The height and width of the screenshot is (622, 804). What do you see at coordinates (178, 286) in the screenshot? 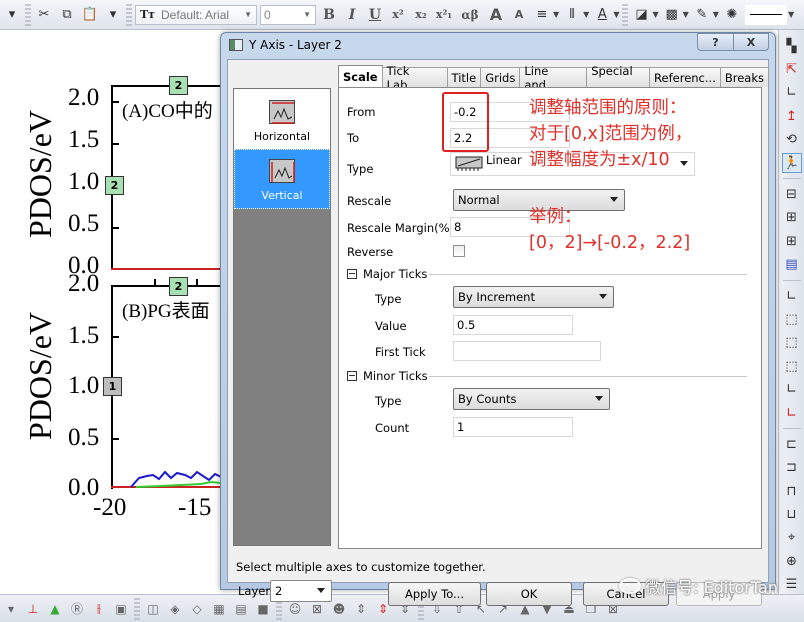
I see `layer-badge-top-b: 2` at bounding box center [178, 286].